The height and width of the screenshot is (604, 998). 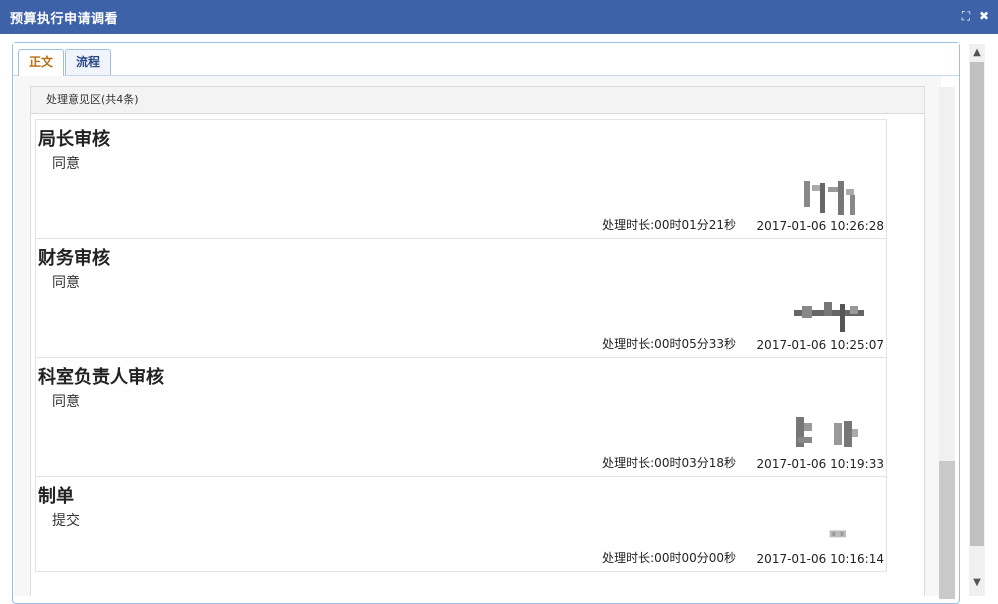 What do you see at coordinates (984, 16) in the screenshot?
I see `close-icon: ✖` at bounding box center [984, 16].